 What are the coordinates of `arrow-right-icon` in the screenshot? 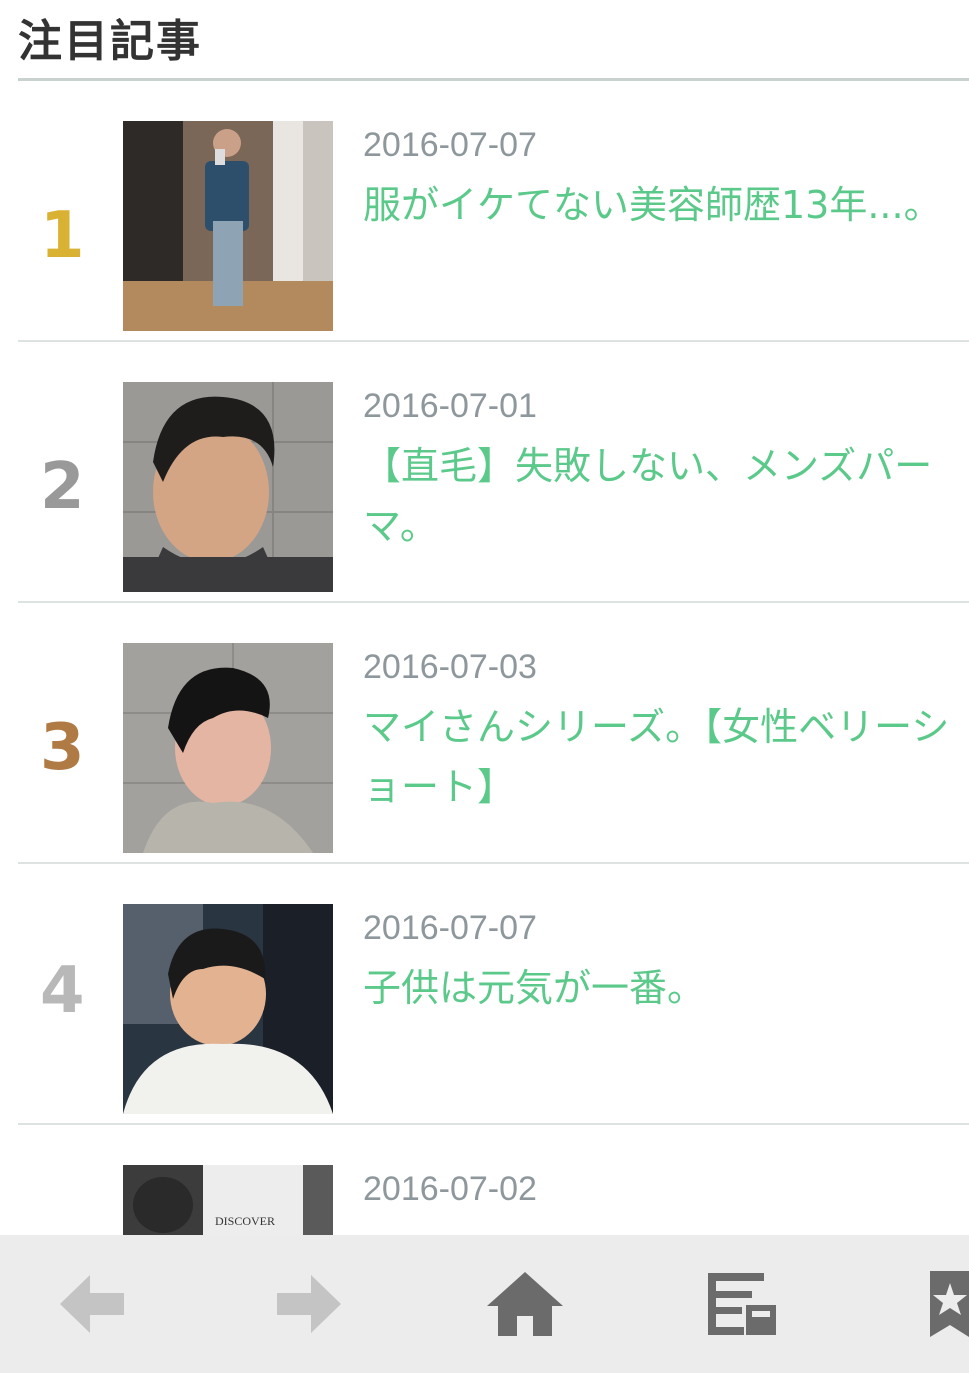 It's located at (309, 1304).